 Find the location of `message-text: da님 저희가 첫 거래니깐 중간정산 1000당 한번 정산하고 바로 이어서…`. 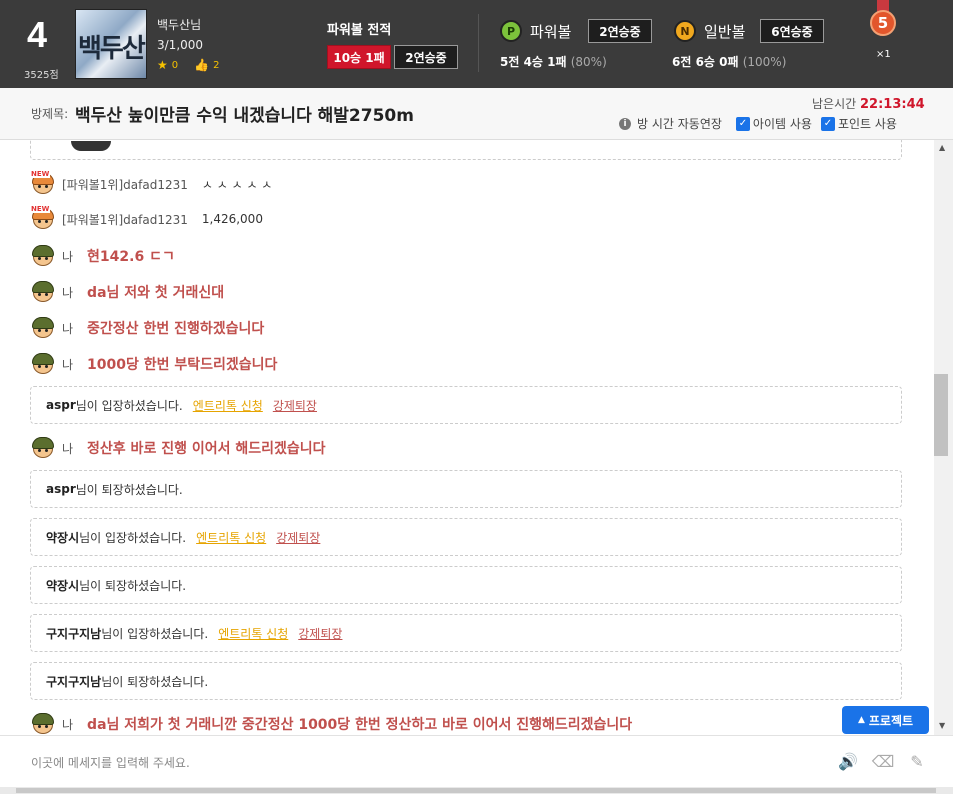

message-text: da님 저희가 첫 거래니깐 중간정산 1000당 한번 정산하고 바로 이어서… is located at coordinates (360, 725).